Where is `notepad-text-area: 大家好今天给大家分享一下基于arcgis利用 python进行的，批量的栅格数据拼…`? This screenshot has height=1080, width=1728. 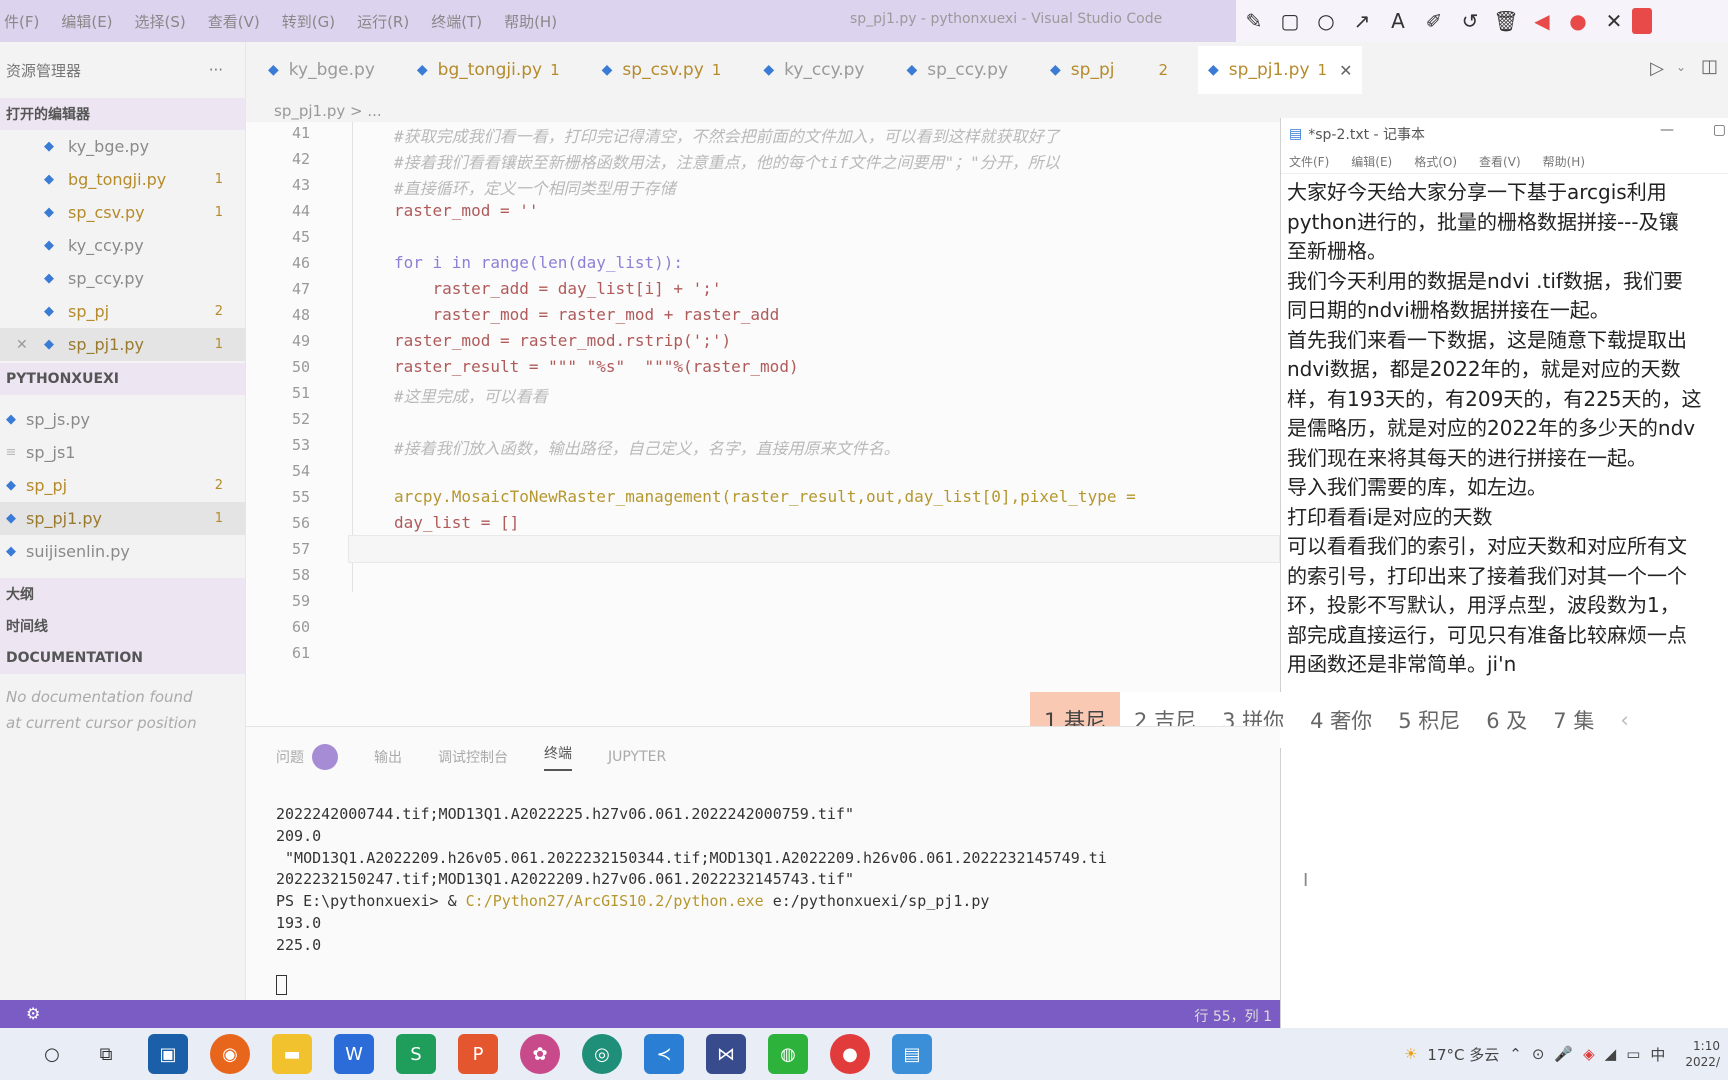 notepad-text-area: 大家好今天给大家分享一下基于arcgis利用 python进行的，批量的栅格数据拼… is located at coordinates (1504, 435).